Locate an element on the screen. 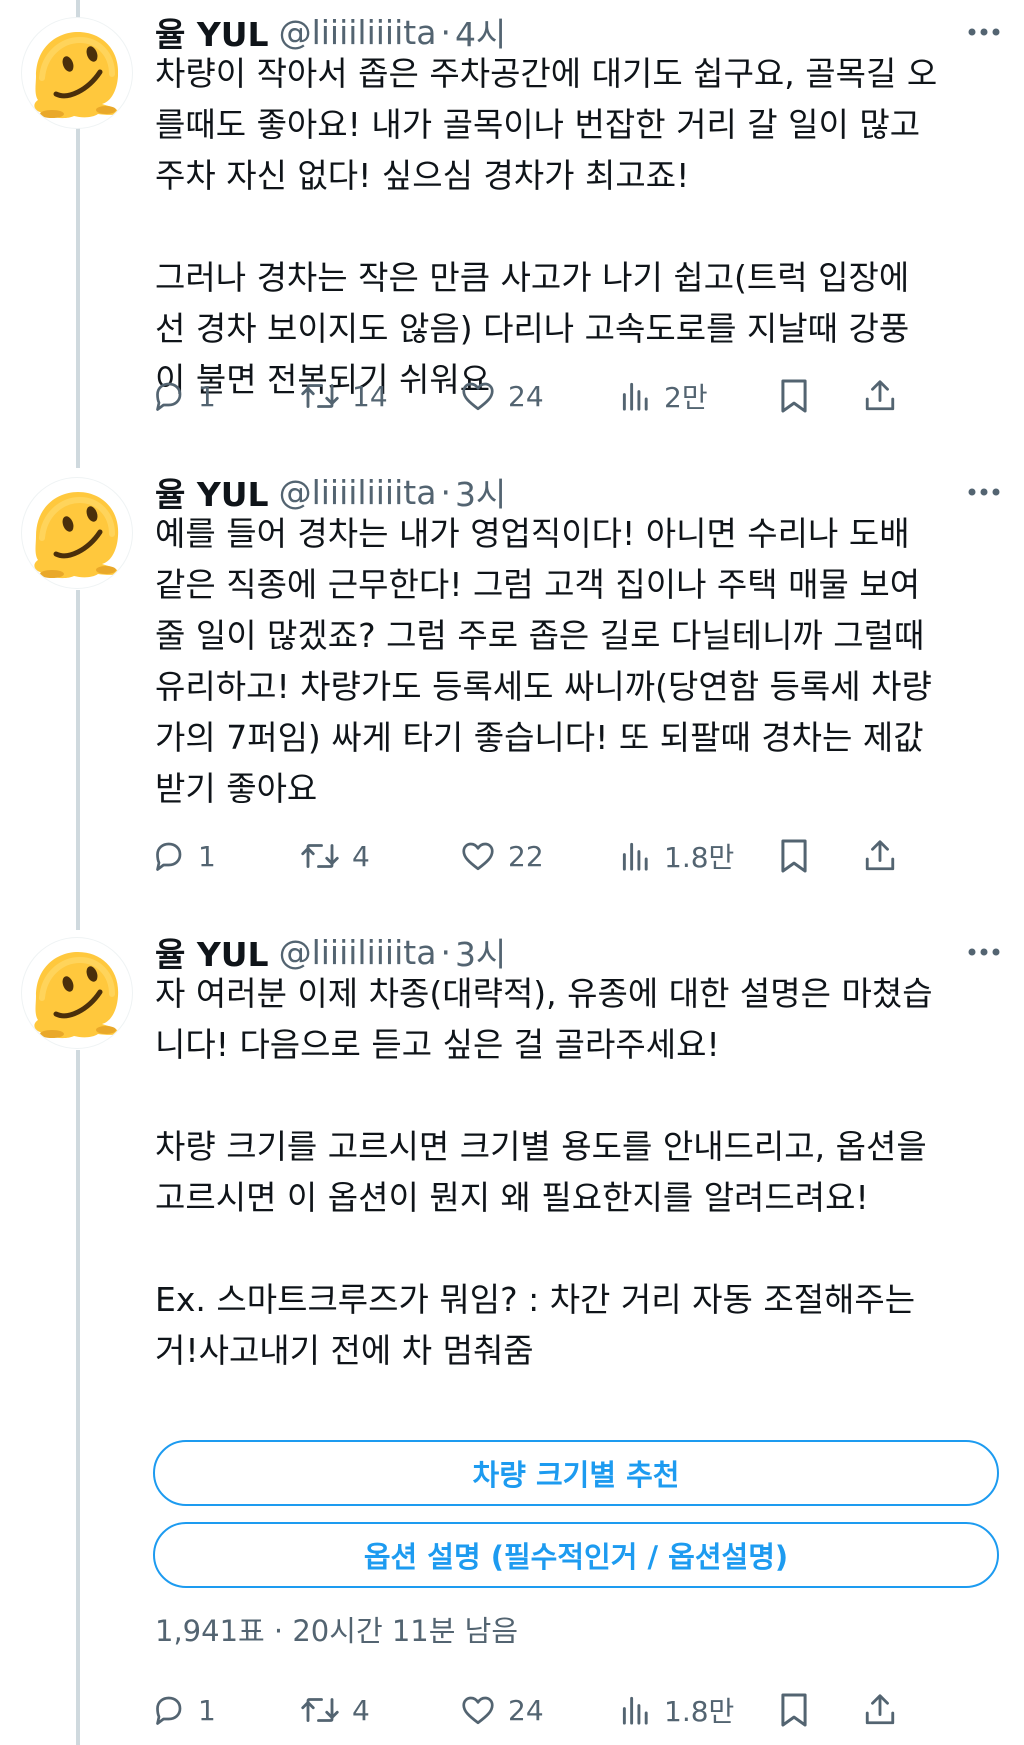 Image resolution: width=1024 pixels, height=1745 pixels. poll-option-label: 옵션 설명 (필수적인거 / 옵션설명) is located at coordinates (576, 1557).